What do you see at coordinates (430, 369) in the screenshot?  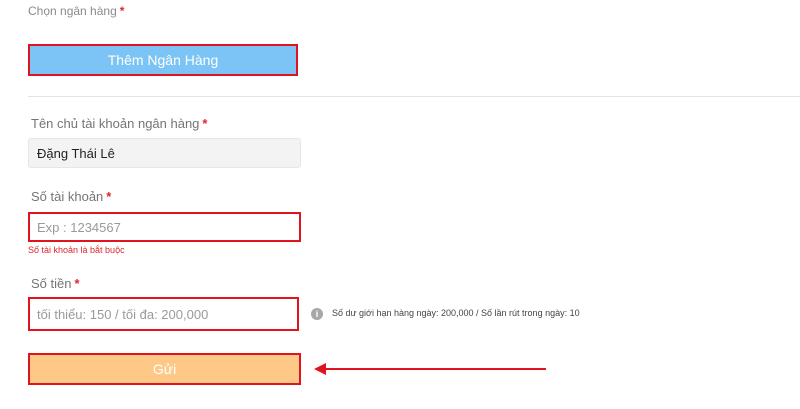 I see `pointer-arrow-icon` at bounding box center [430, 369].